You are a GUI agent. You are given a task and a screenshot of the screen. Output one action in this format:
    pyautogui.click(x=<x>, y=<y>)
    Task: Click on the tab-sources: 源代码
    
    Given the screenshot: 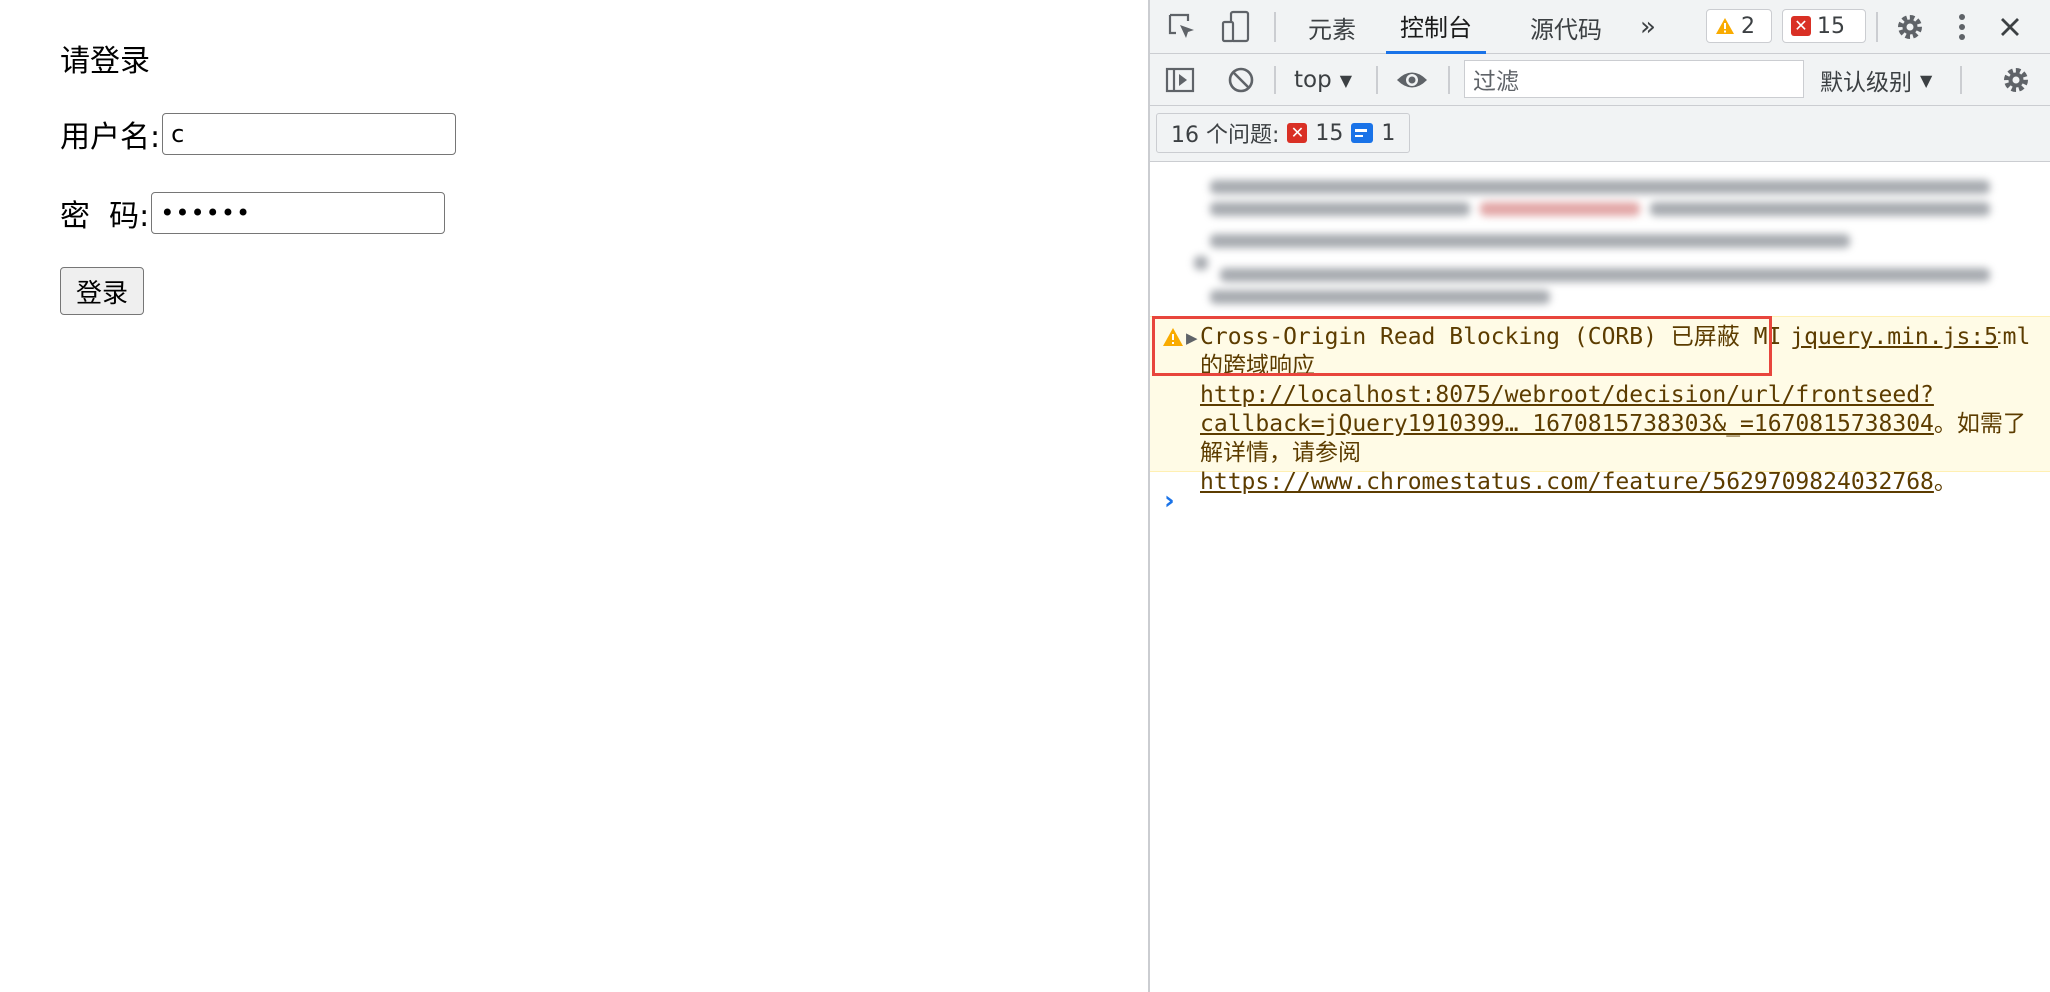 What is the action you would take?
    pyautogui.click(x=1566, y=27)
    